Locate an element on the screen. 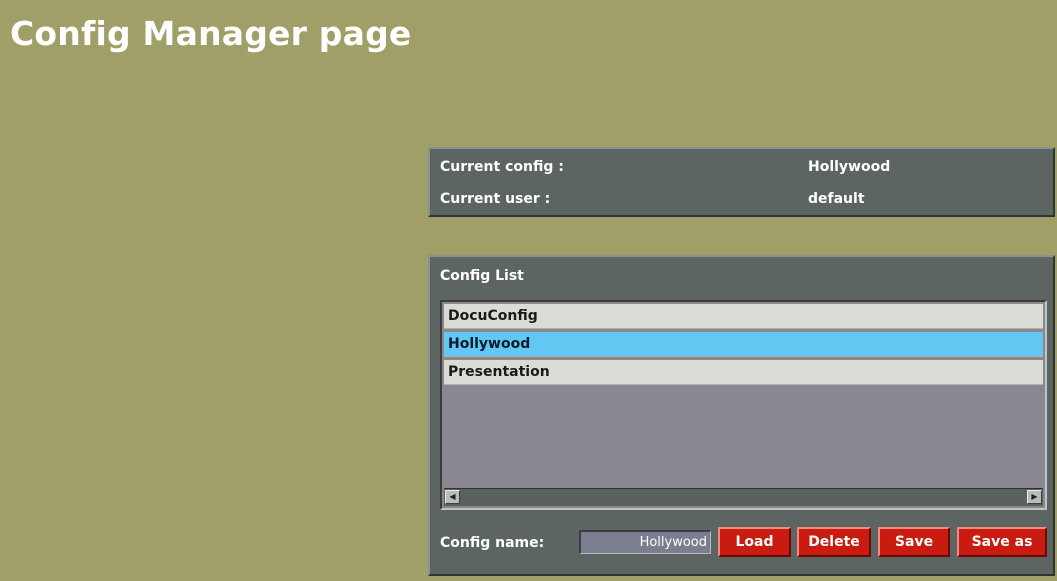 The image size is (1057, 581). current-config-value: Hollywood is located at coordinates (849, 167).